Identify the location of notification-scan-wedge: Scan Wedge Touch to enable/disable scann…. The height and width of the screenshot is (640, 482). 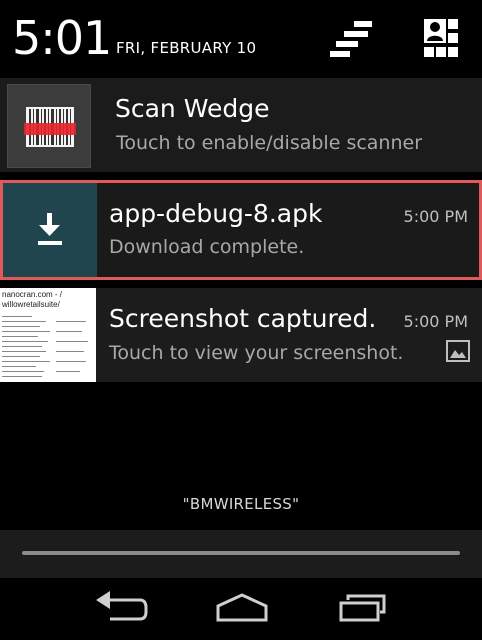
(241, 125).